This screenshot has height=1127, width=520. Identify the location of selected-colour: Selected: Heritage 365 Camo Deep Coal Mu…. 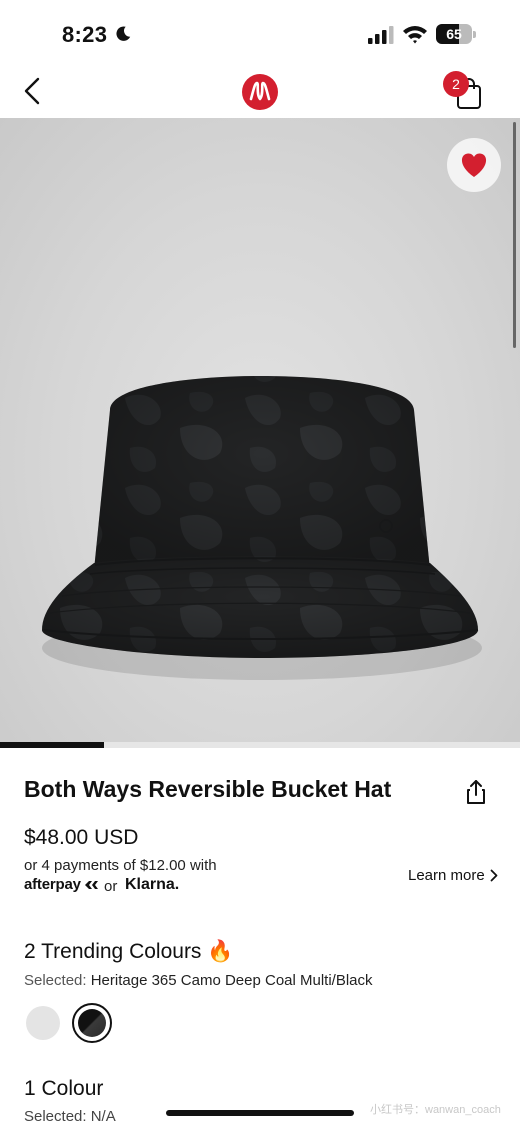
(198, 980).